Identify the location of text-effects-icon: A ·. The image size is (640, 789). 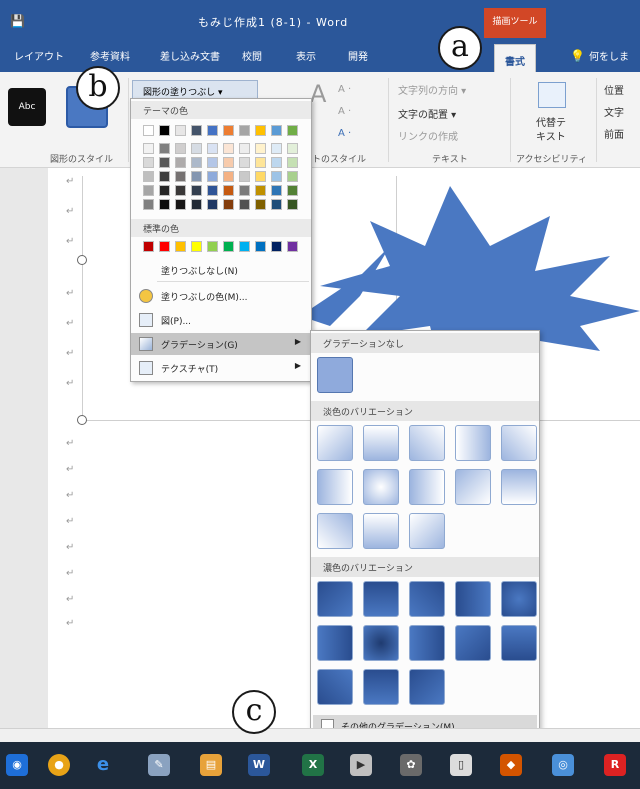
(344, 133).